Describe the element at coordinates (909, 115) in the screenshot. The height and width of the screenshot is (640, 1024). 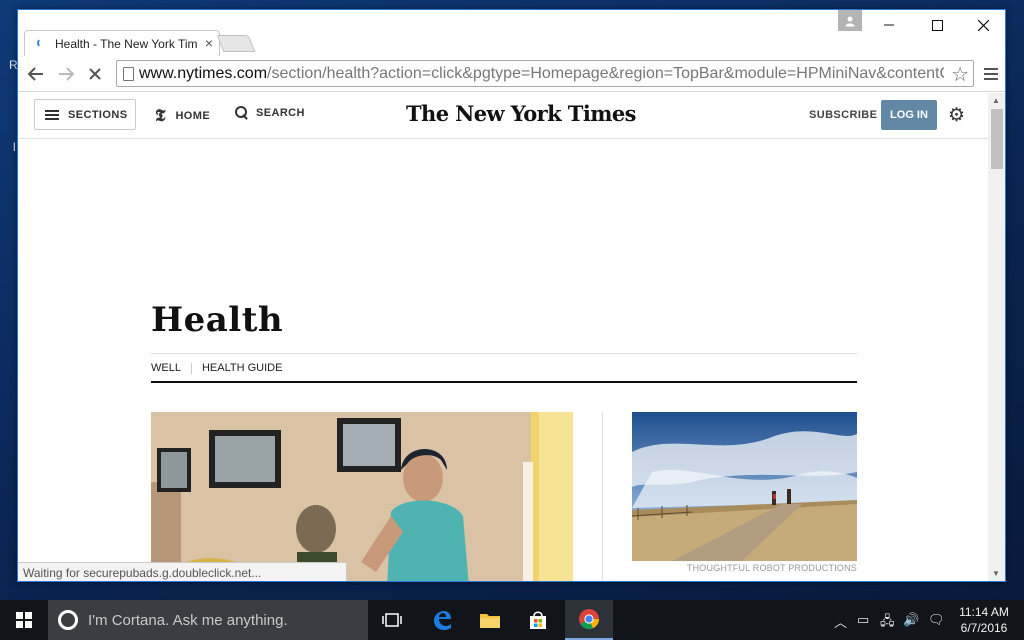
I see `login-button: LOG IN` at that location.